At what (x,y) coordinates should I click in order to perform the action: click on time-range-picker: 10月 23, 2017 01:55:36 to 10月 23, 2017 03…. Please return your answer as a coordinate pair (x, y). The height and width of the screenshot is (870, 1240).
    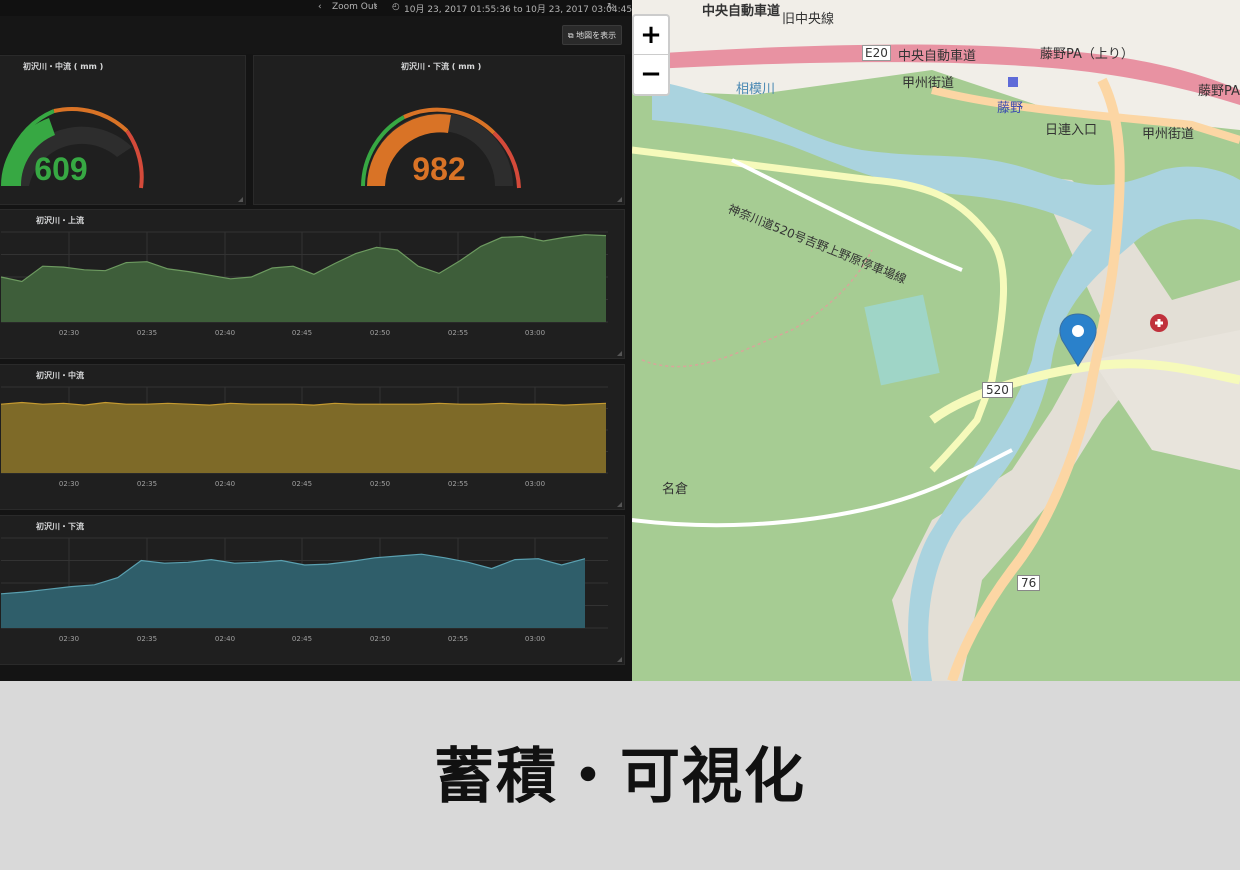
    Looking at the image, I should click on (518, 8).